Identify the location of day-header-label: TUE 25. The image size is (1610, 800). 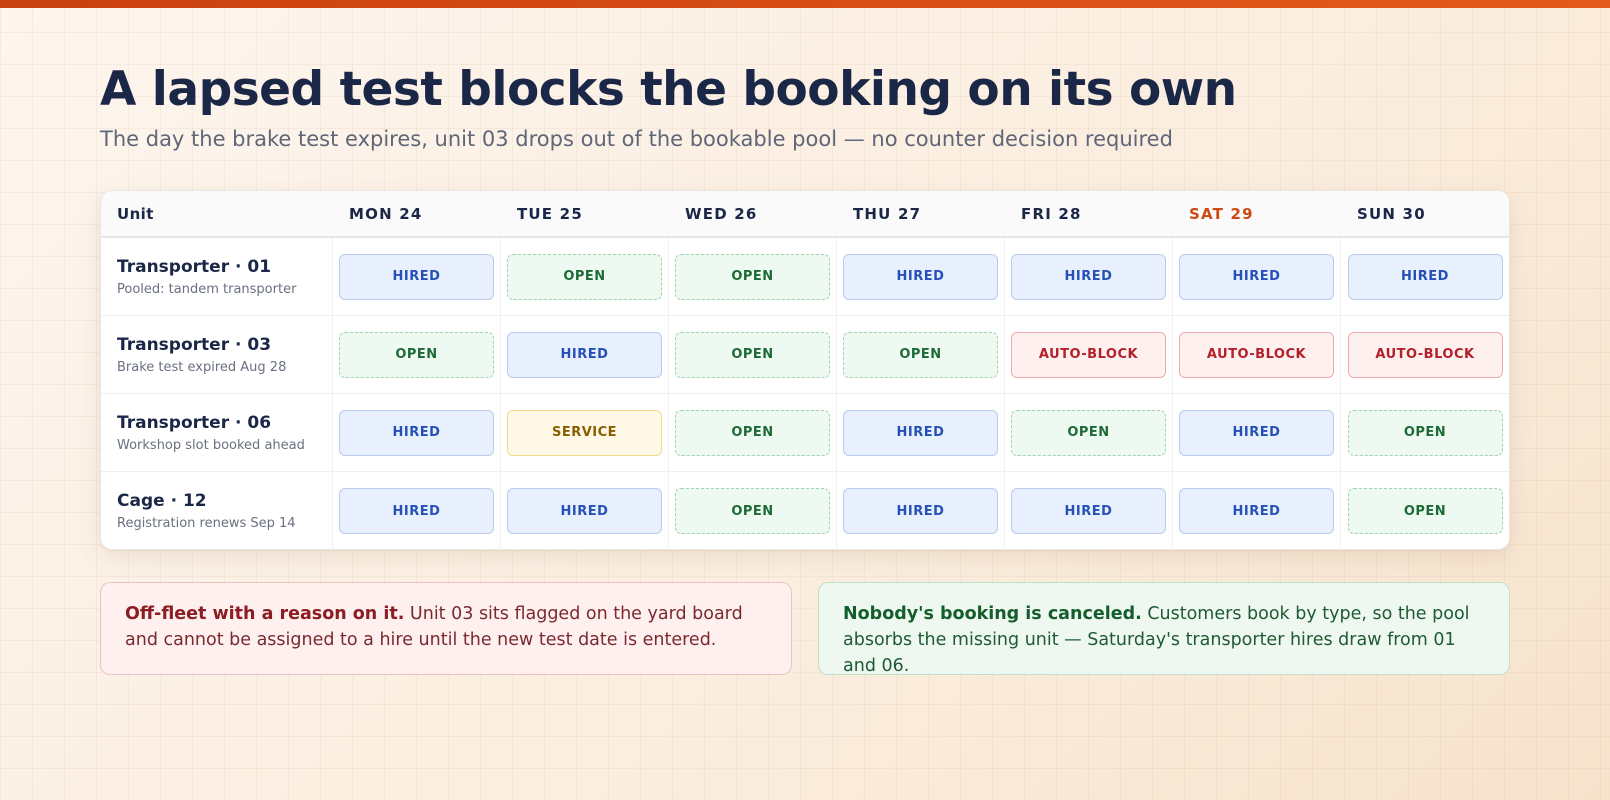
(550, 214).